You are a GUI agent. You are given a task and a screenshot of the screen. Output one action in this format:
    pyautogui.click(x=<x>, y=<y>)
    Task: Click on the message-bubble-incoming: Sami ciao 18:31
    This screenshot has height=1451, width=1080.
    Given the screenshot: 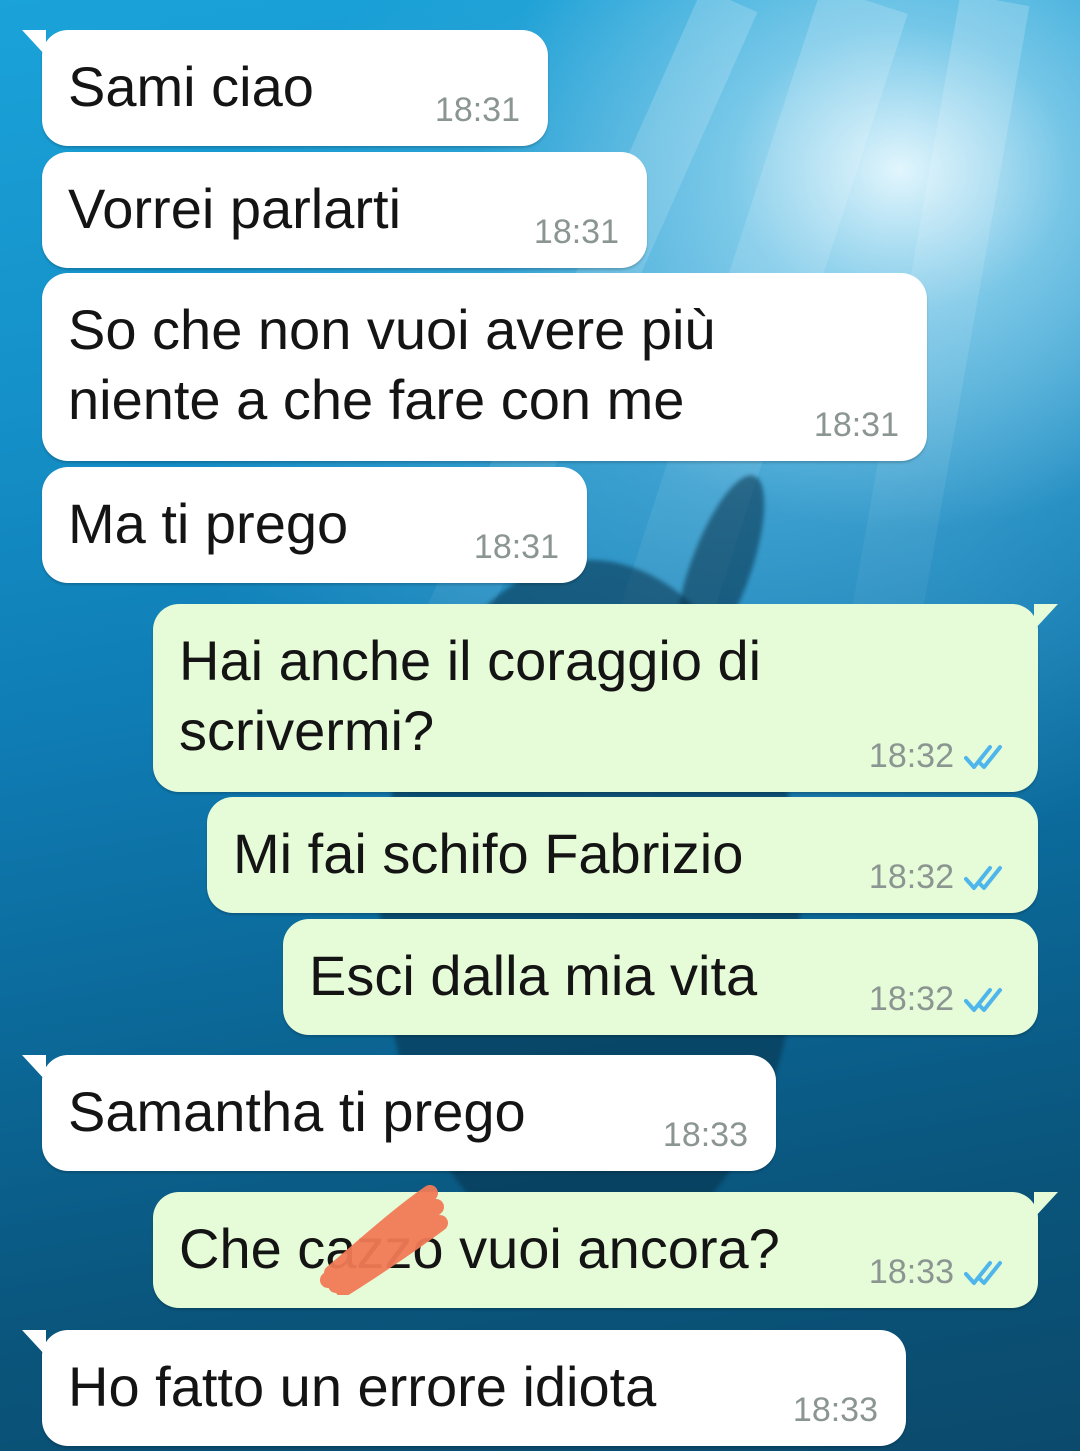 What is the action you would take?
    pyautogui.click(x=285, y=88)
    